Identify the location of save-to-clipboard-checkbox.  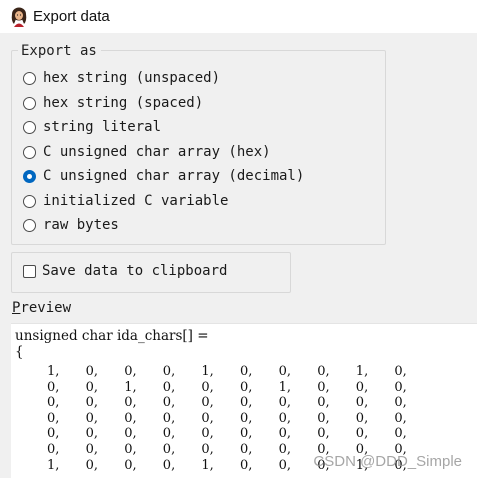
(29, 271).